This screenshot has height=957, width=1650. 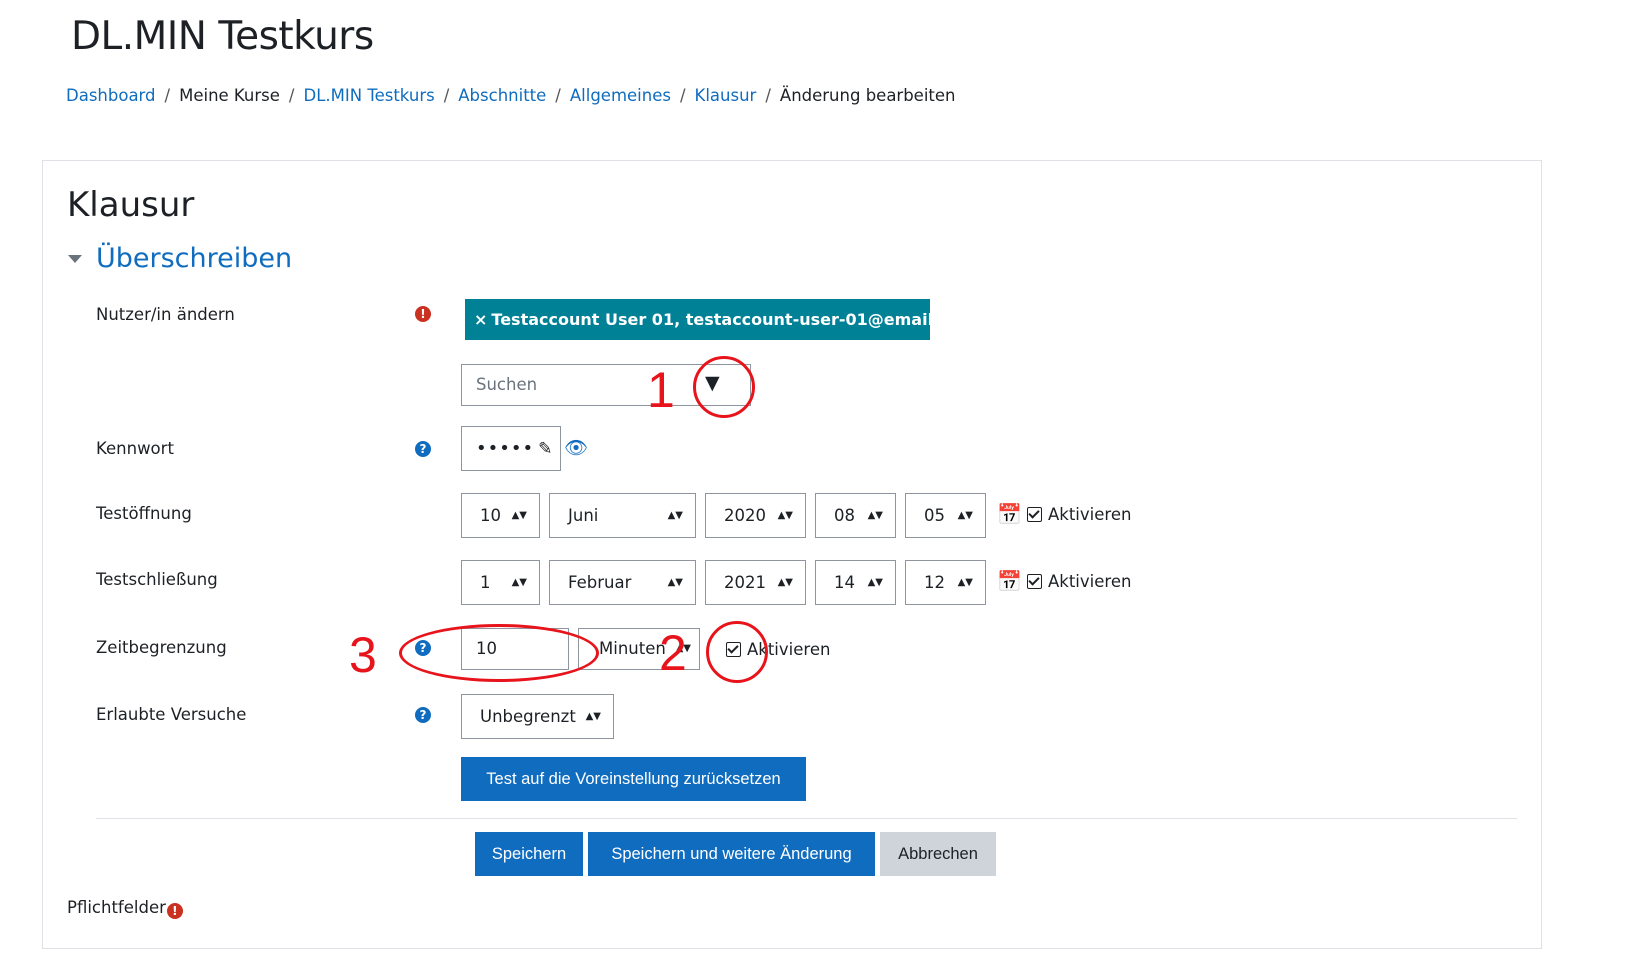 What do you see at coordinates (583, 515) in the screenshot?
I see `open-month-value: Juni` at bounding box center [583, 515].